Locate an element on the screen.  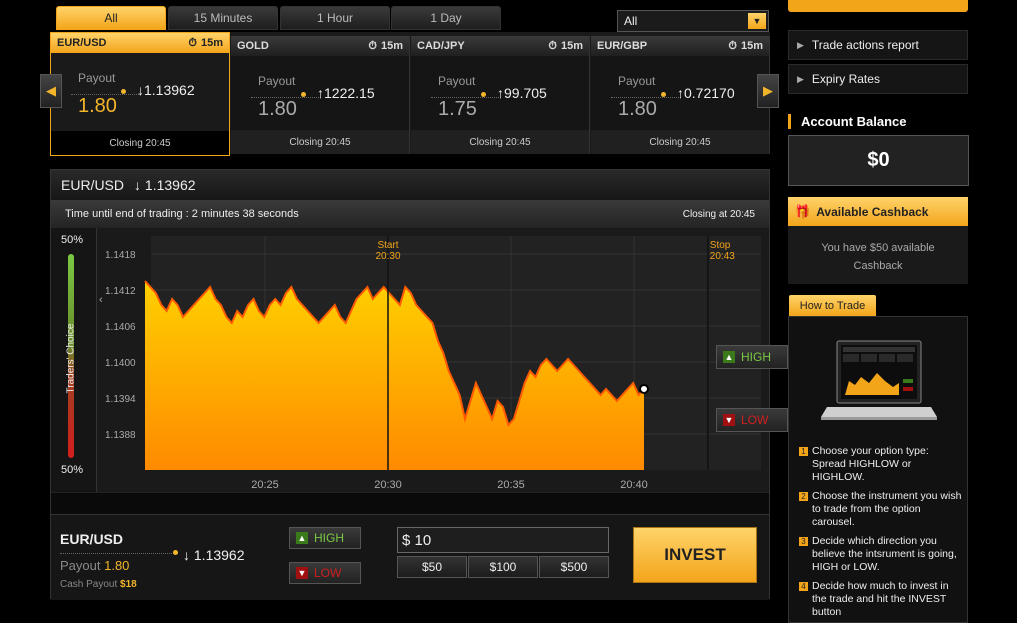
x-tick-label: 20:30 is located at coordinates (388, 485).